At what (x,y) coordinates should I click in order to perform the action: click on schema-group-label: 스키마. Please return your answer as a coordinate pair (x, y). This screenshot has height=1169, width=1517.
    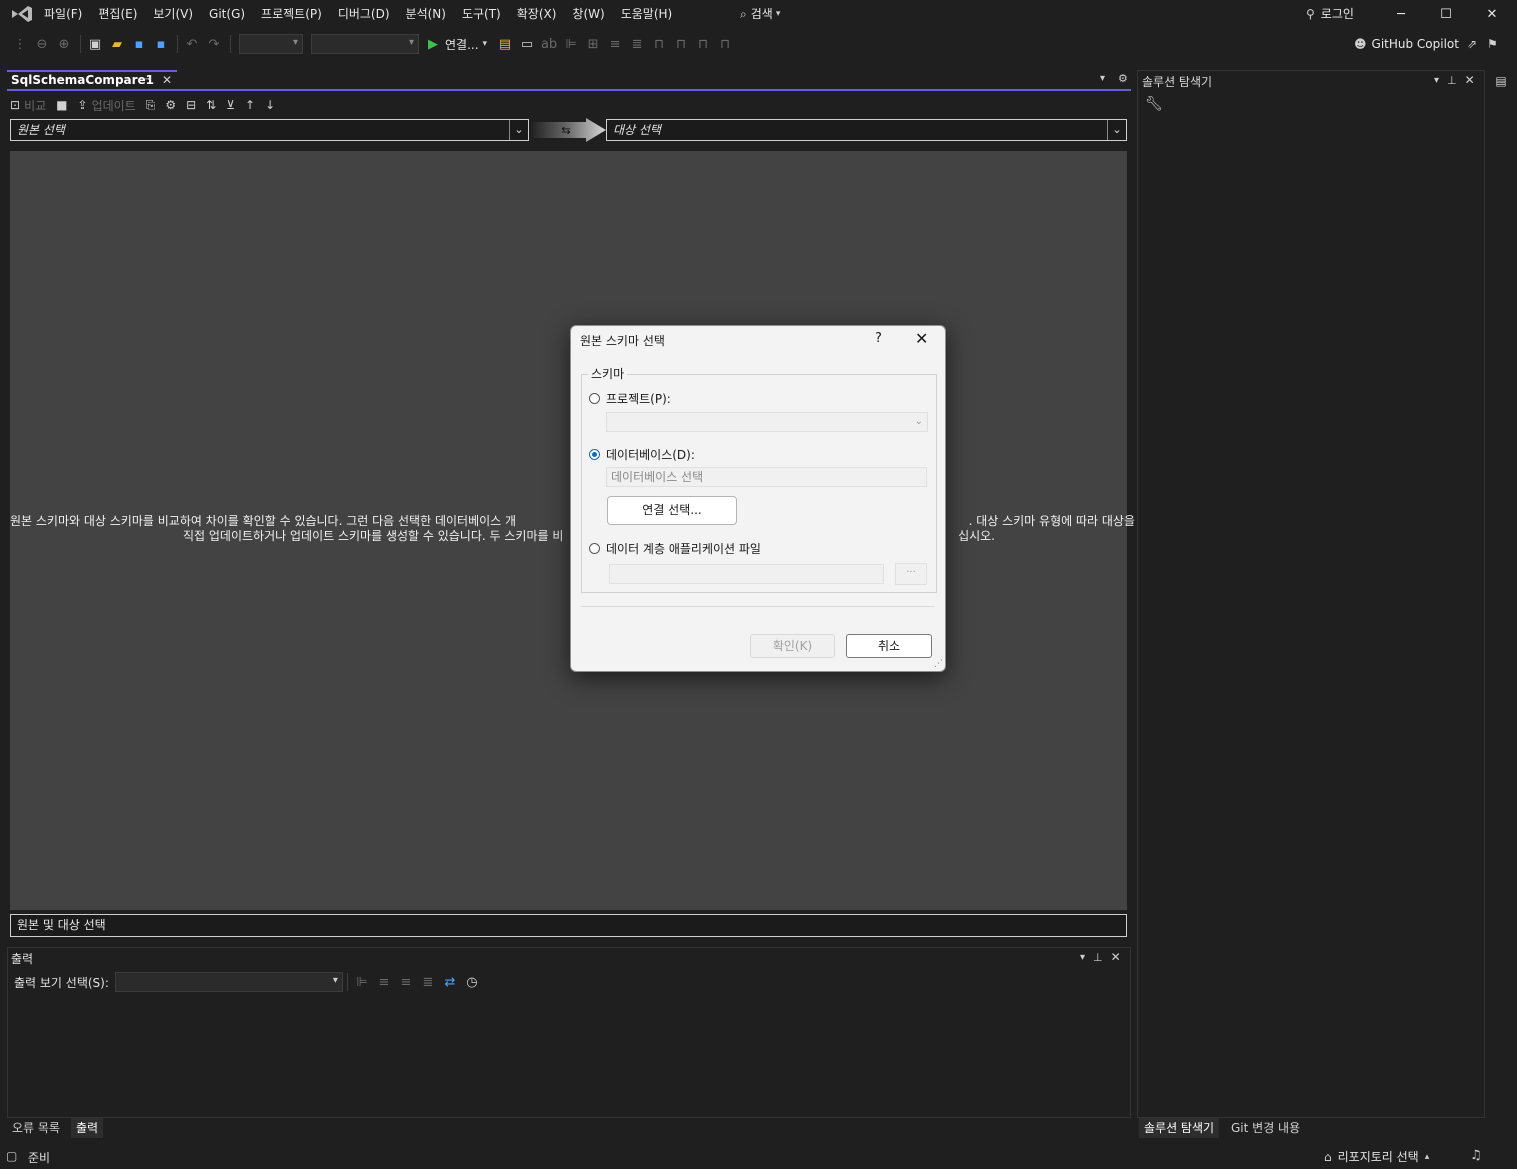
    Looking at the image, I should click on (608, 373).